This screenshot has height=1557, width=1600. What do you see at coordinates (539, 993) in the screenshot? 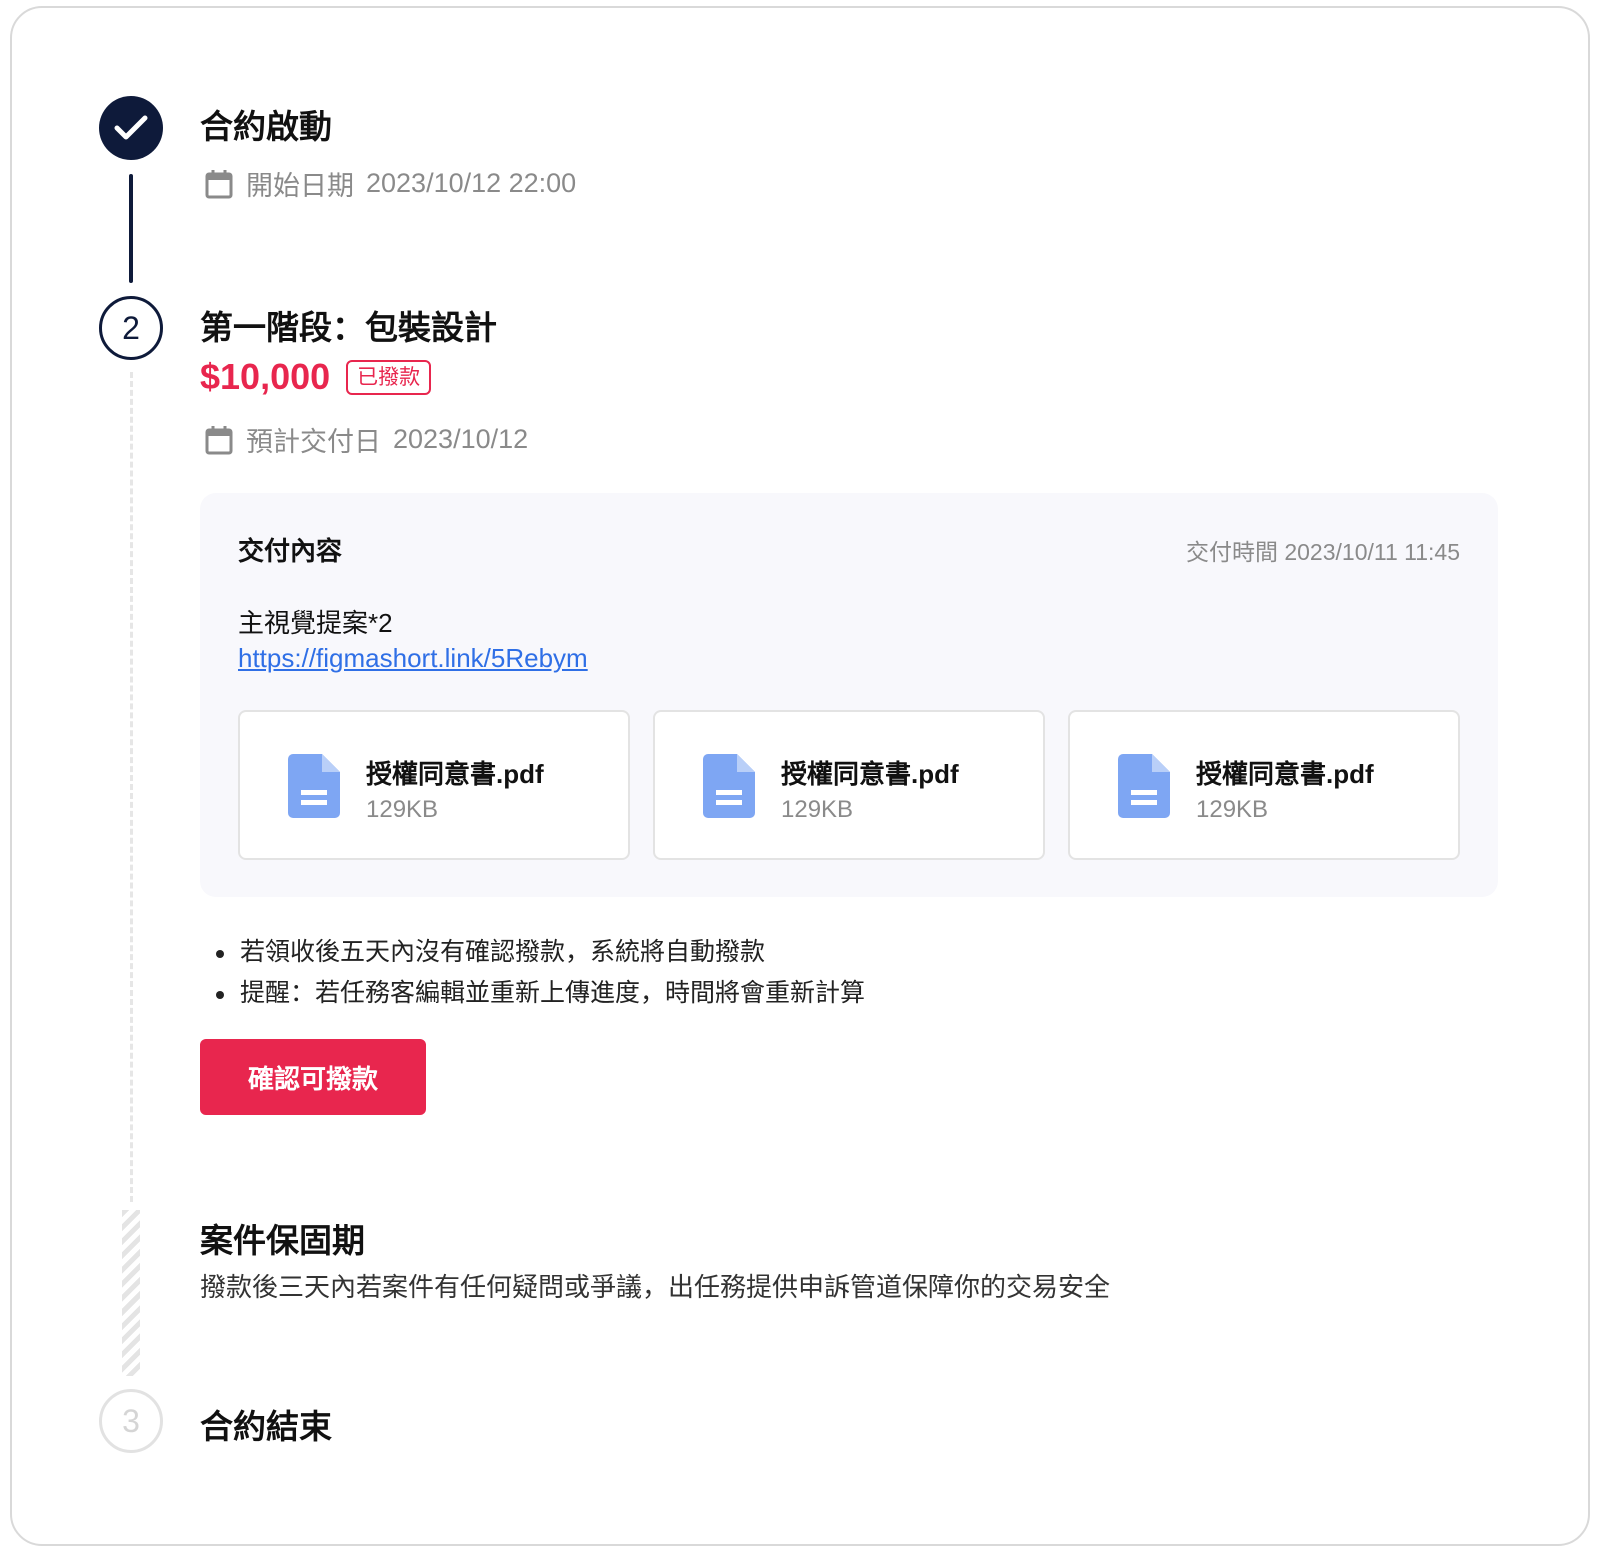
I see `note-item: 提醒：若任務客編輯並重新上傳進度，時間將會重新計算` at bounding box center [539, 993].